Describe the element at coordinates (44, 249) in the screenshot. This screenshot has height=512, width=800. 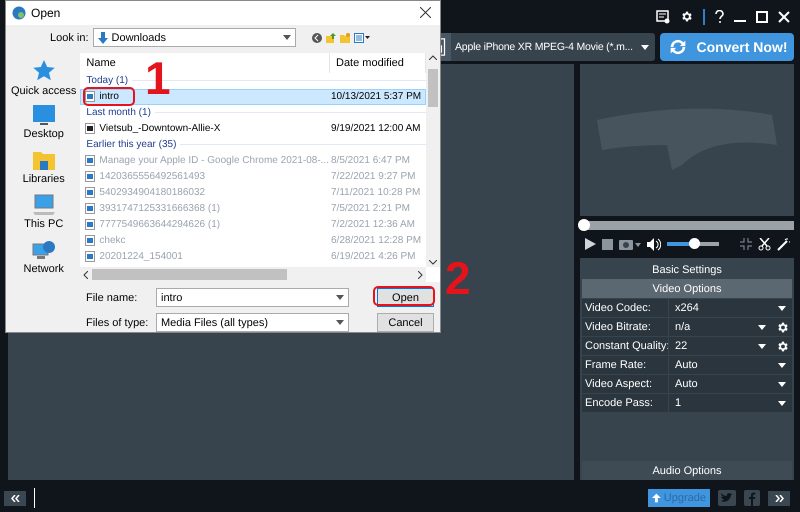
I see `network-icon` at that location.